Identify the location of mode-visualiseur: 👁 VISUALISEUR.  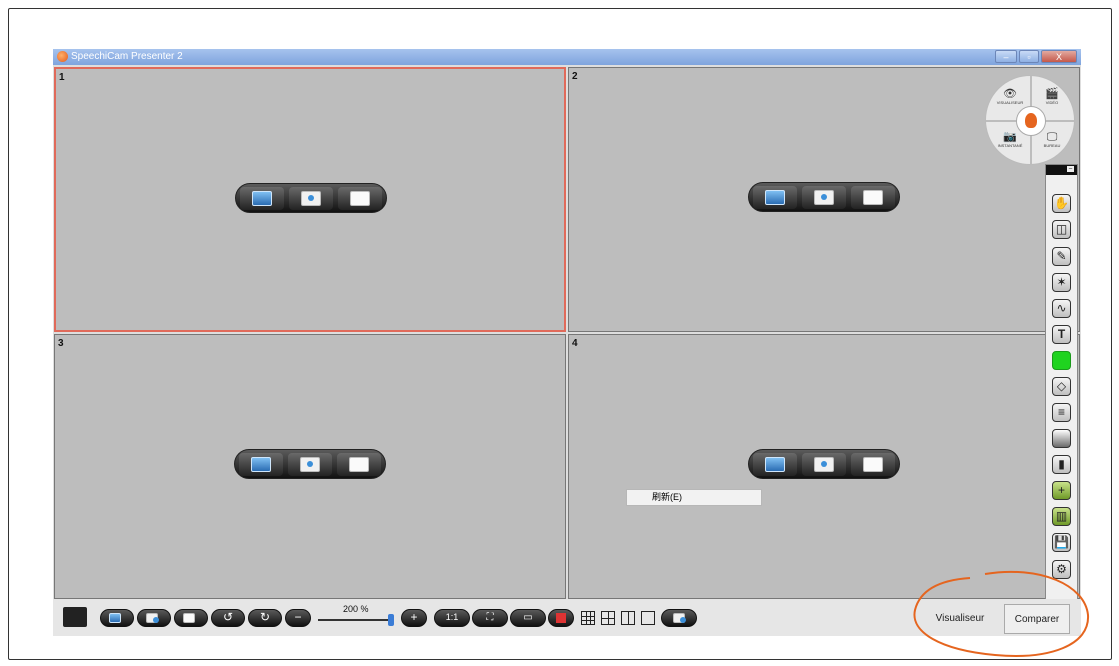
(1010, 96).